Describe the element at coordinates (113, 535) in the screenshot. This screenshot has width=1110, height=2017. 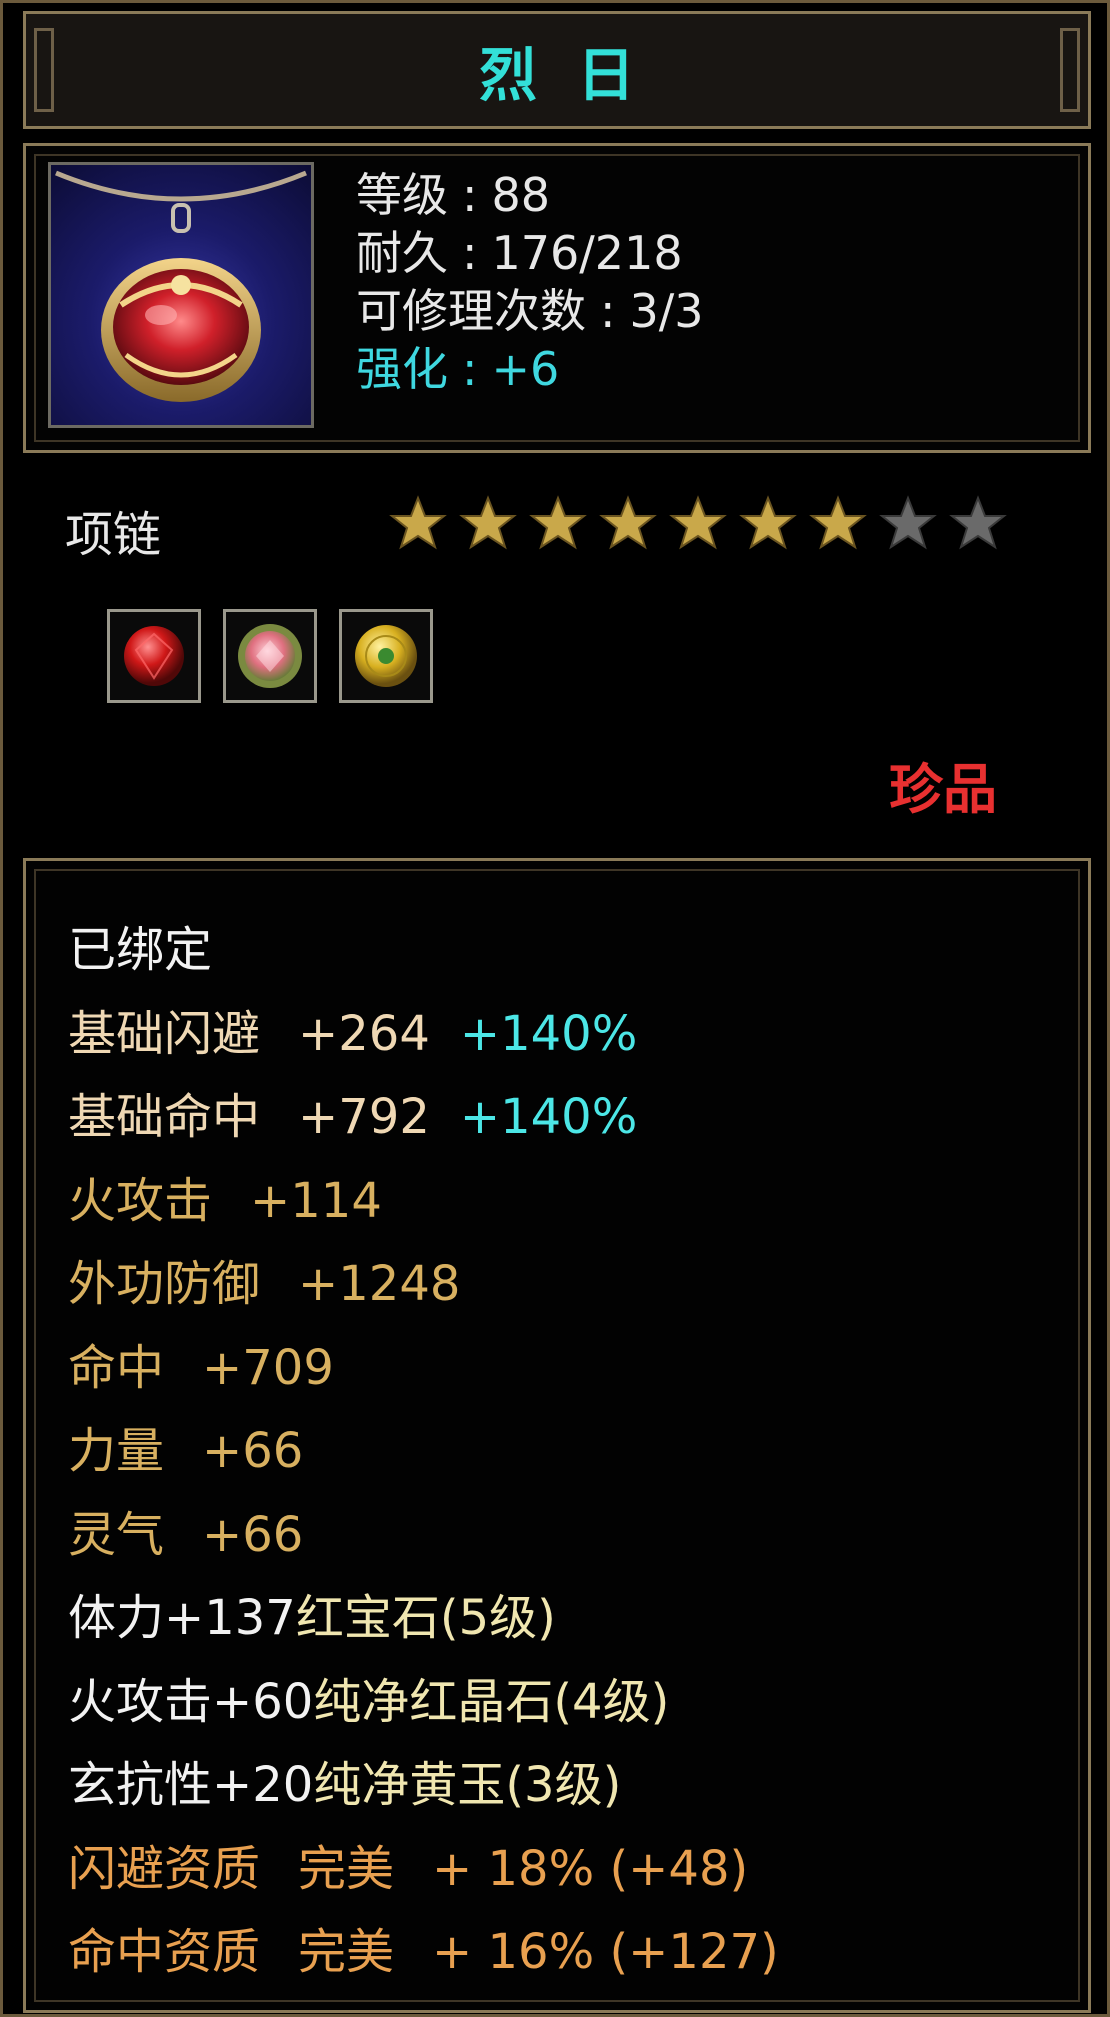
I see `item-type: 项链` at that location.